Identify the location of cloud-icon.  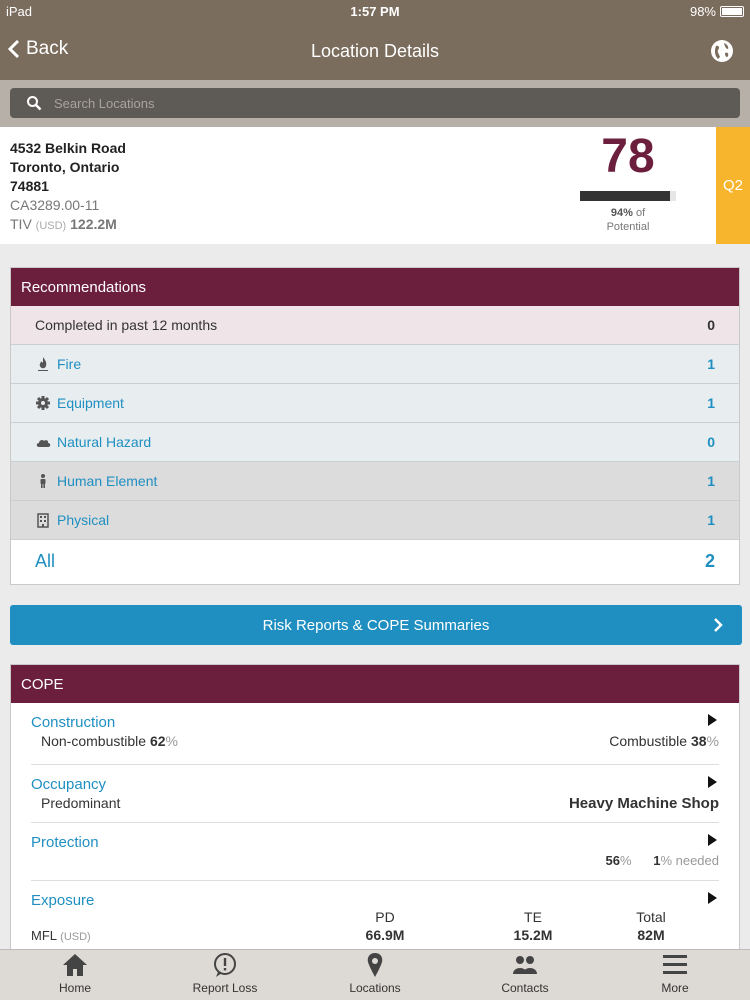
(43, 443).